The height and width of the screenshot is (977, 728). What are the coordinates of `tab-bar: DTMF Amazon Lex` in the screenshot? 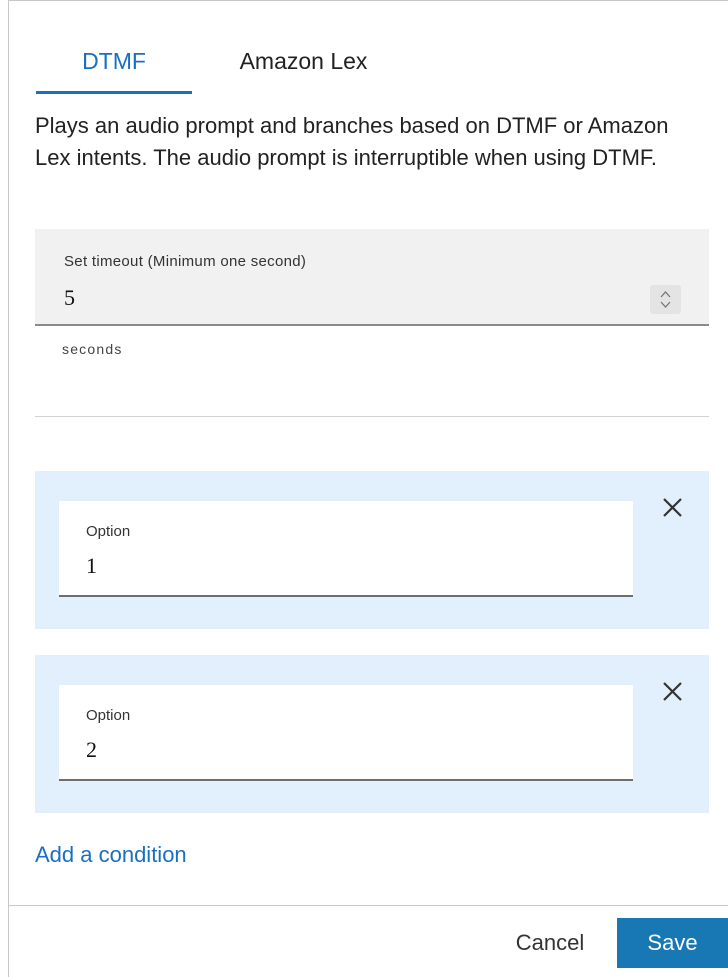 It's located at (376, 66).